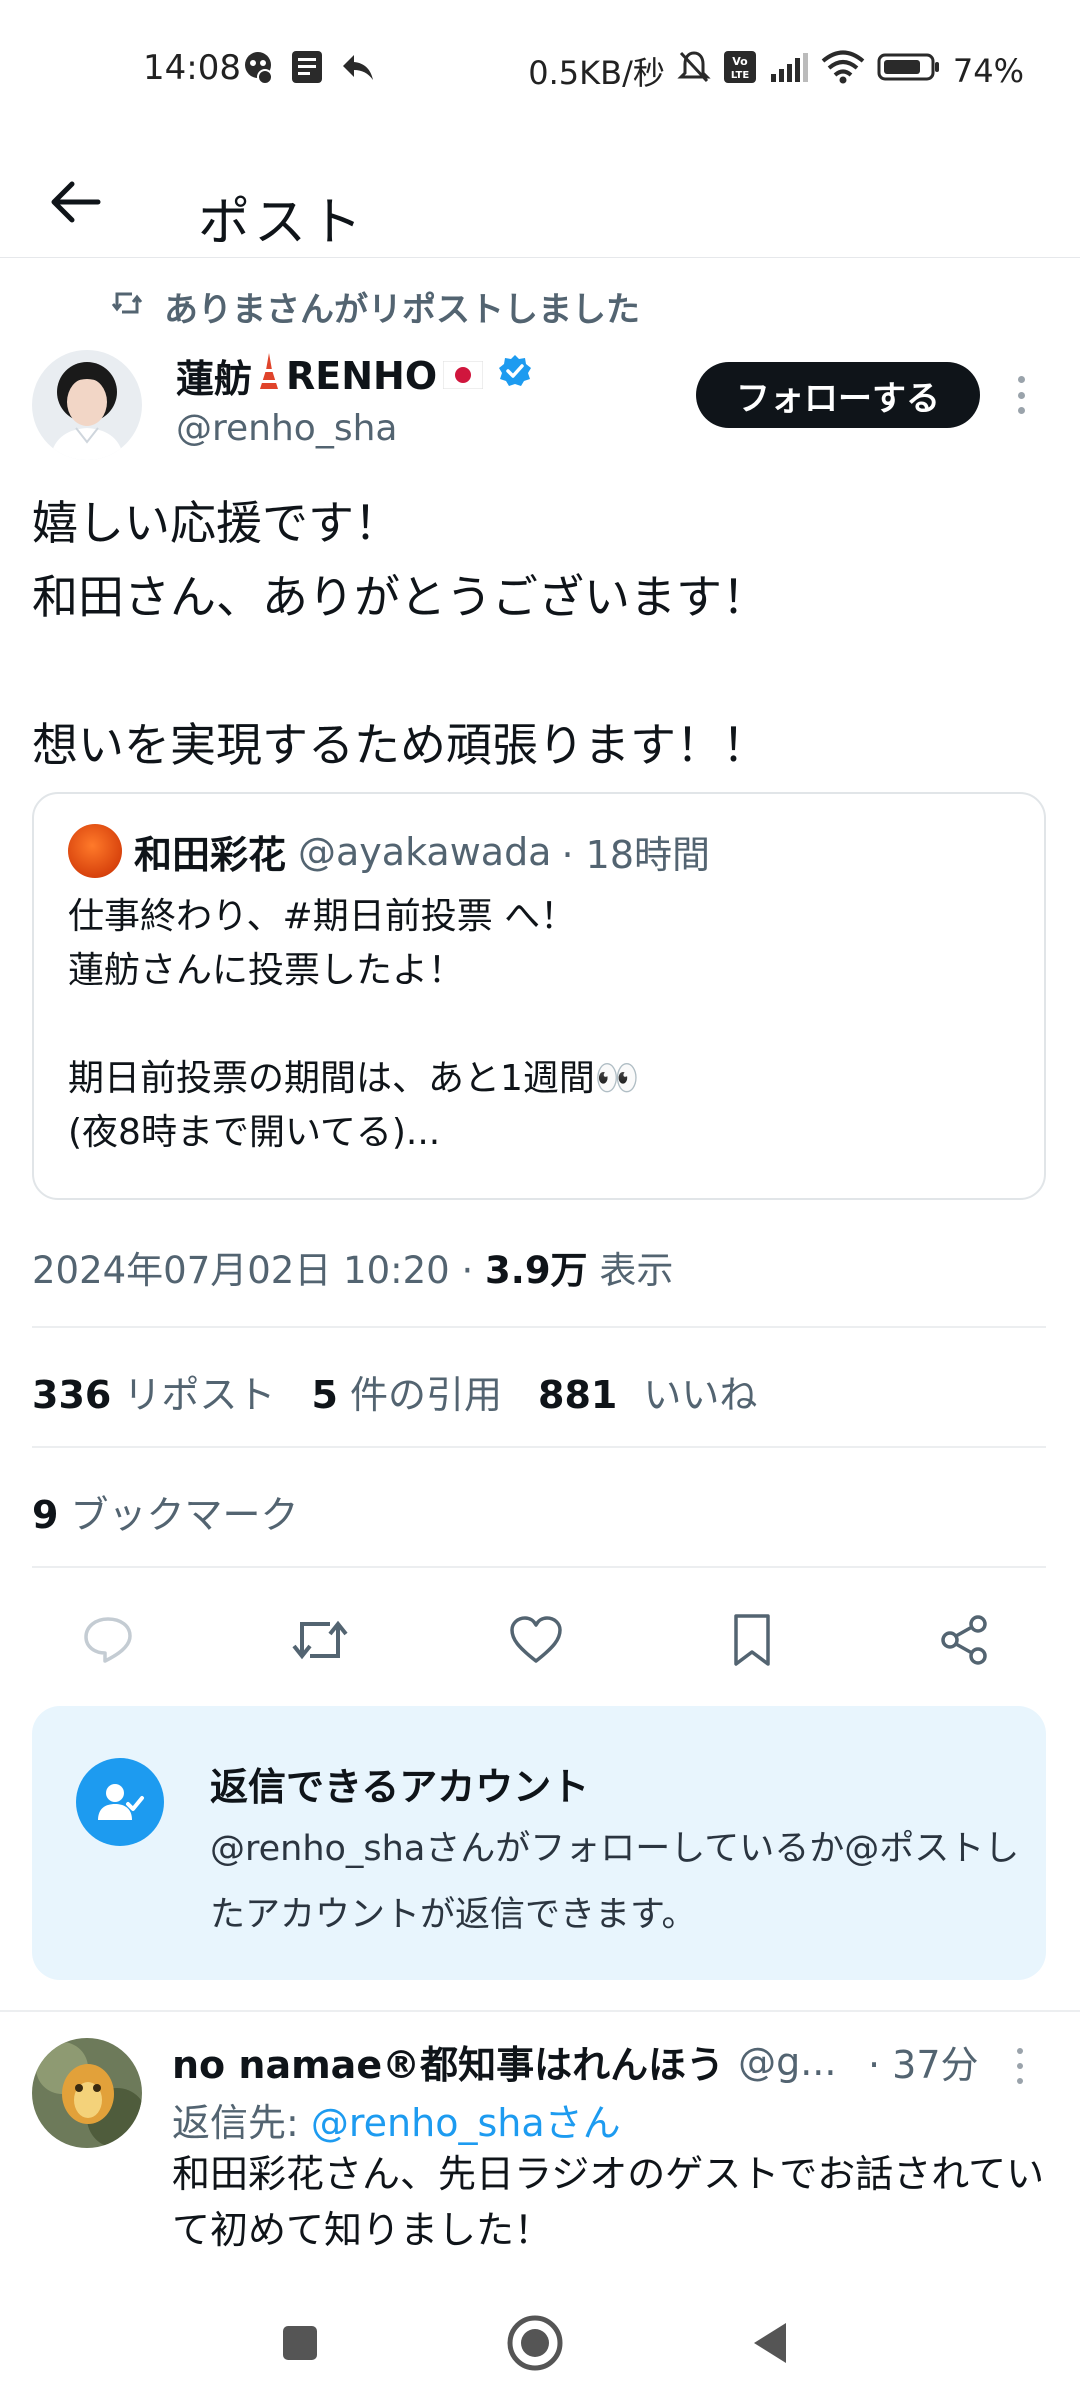 The width and height of the screenshot is (1080, 2400). I want to click on status-time: 14:08, so click(192, 68).